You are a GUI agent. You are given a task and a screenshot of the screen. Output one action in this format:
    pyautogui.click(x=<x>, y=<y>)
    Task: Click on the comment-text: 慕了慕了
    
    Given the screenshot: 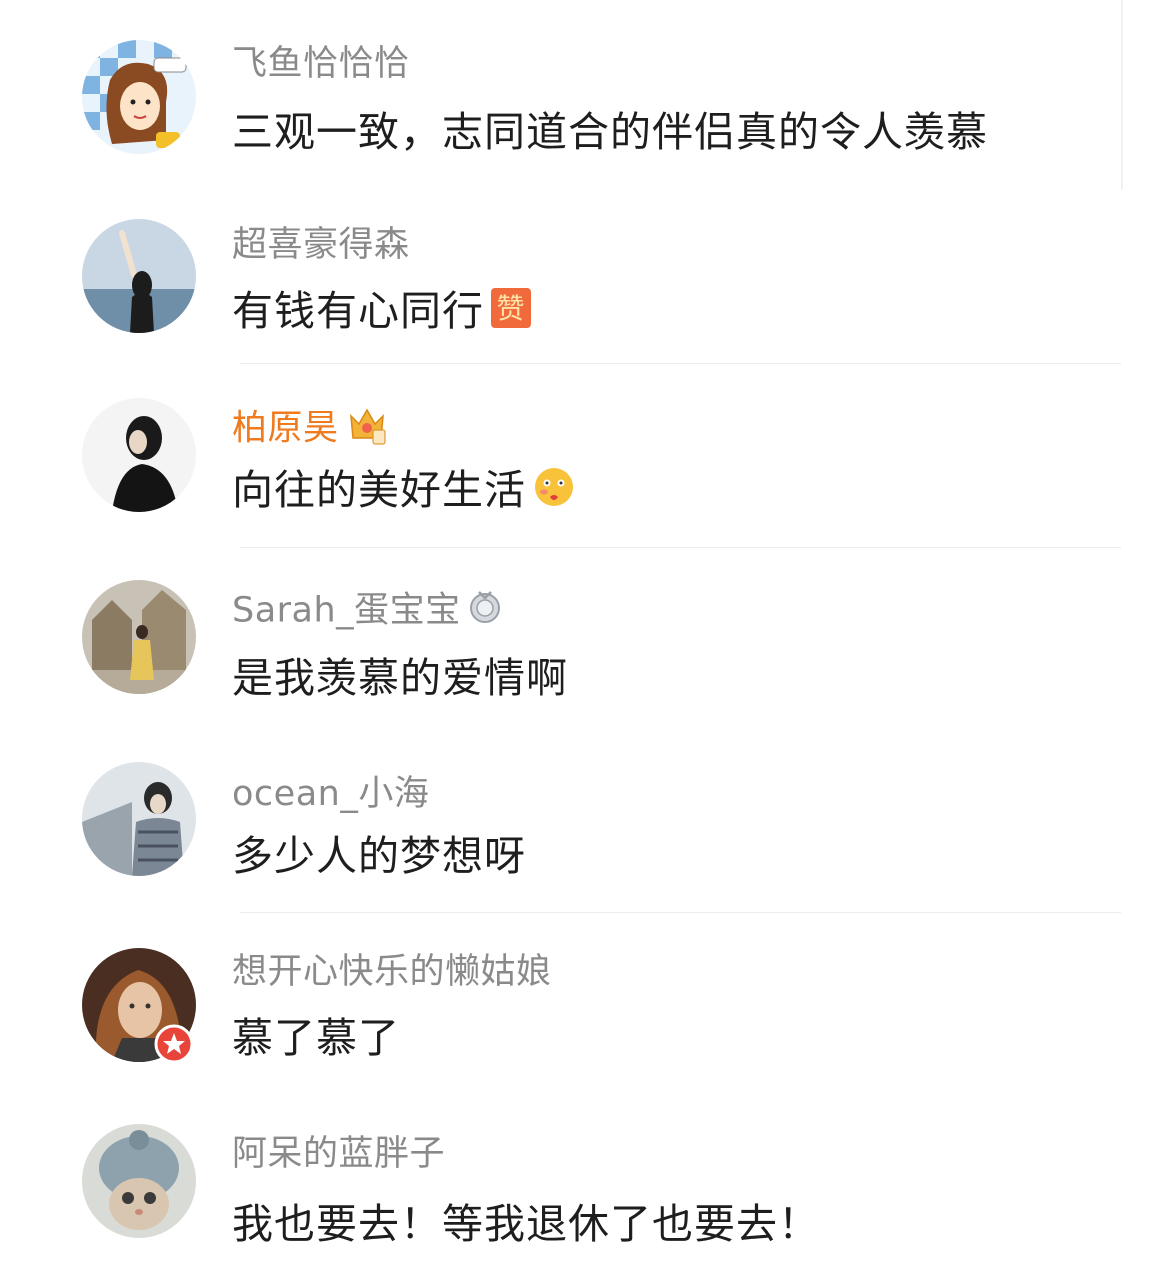 What is the action you would take?
    pyautogui.click(x=316, y=1038)
    